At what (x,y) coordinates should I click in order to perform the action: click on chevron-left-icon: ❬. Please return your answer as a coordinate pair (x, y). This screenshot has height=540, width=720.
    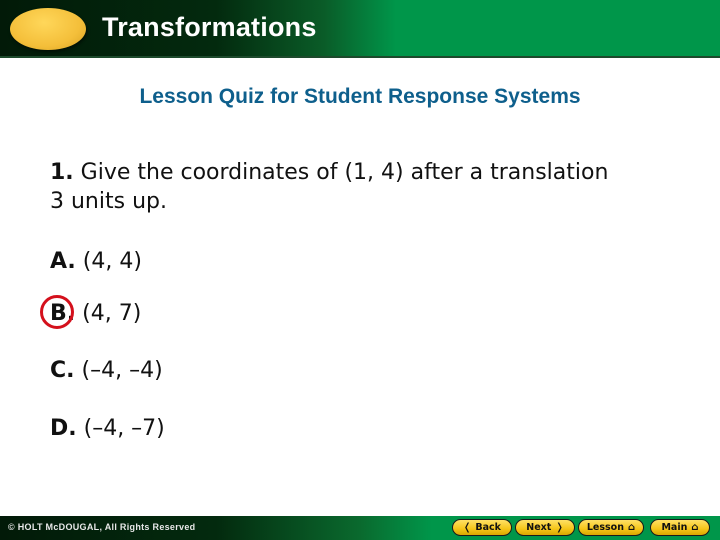
    Looking at the image, I should click on (467, 527).